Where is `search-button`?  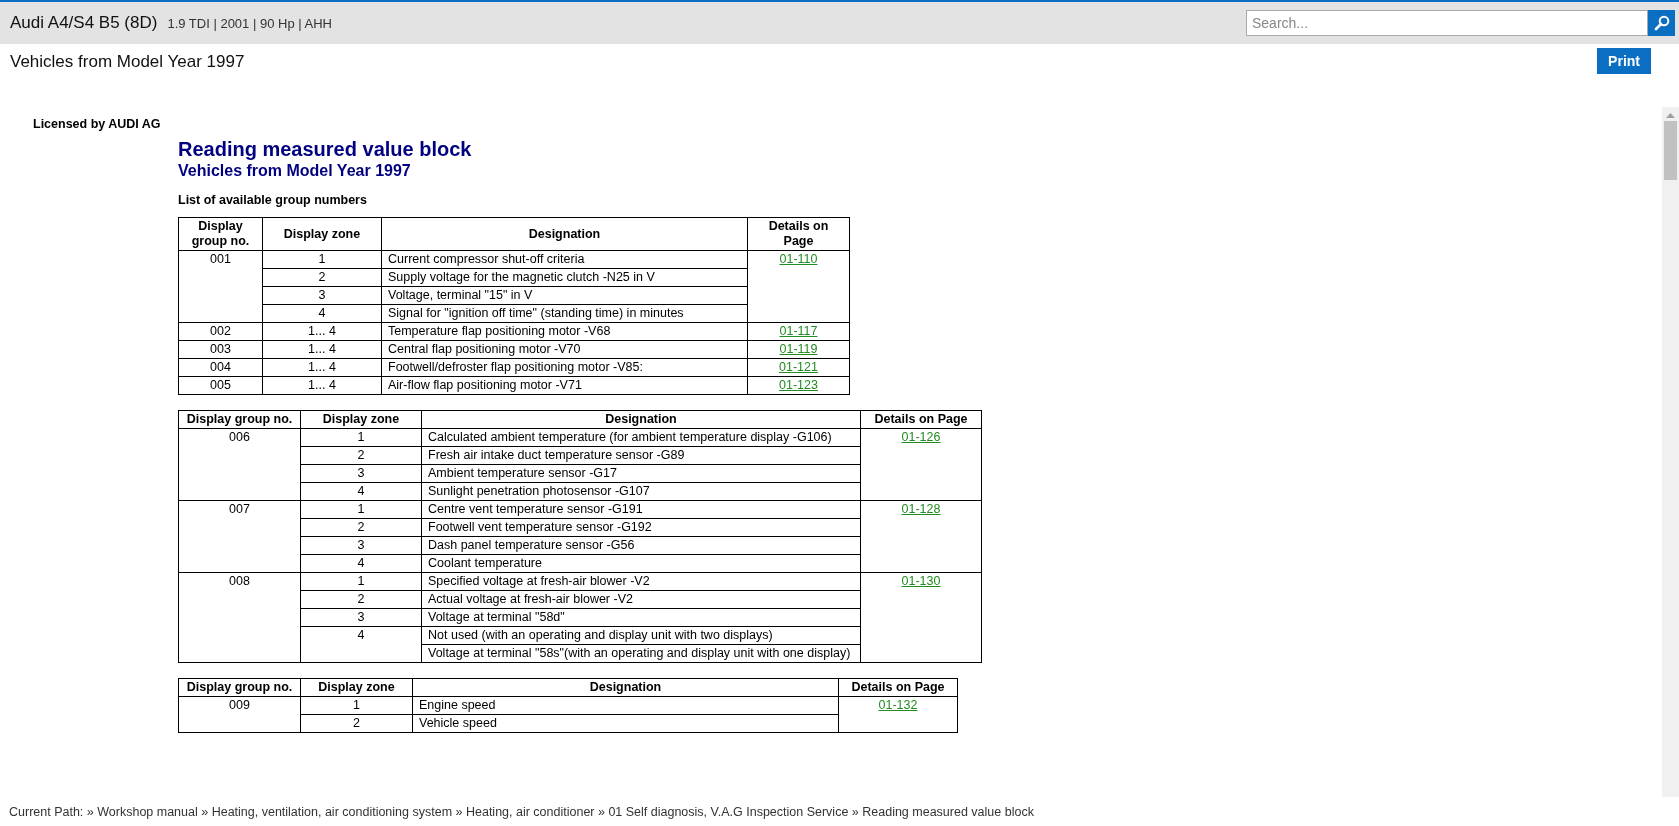
search-button is located at coordinates (1661, 23).